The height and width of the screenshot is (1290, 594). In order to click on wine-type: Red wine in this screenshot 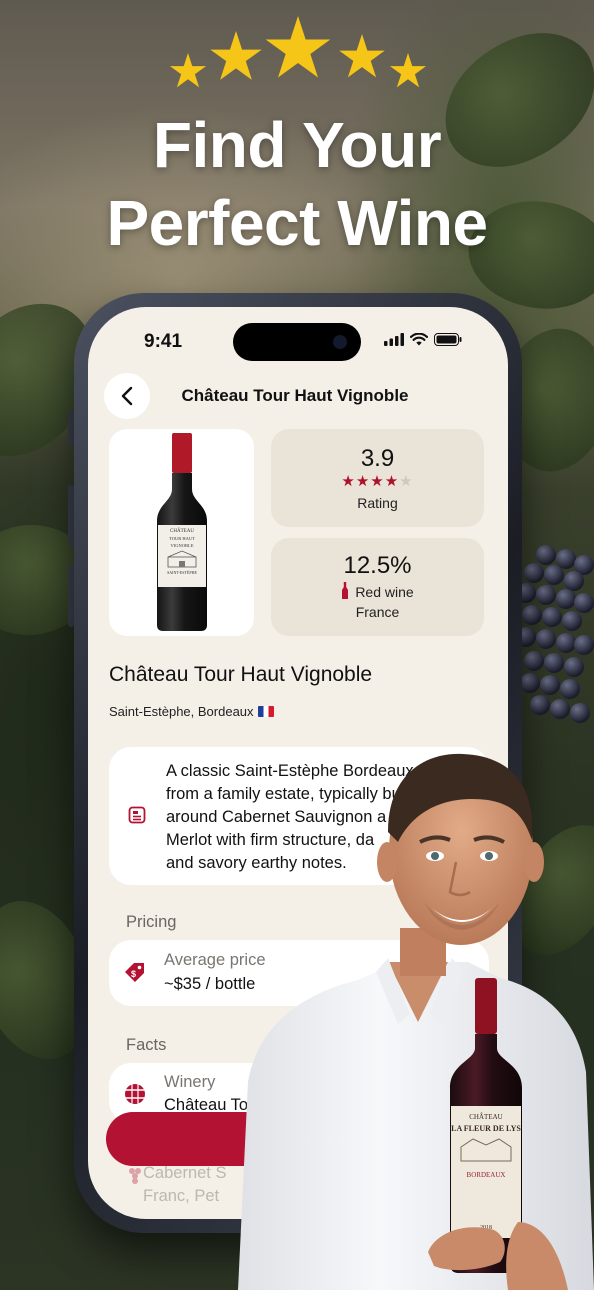, I will do `click(384, 592)`.